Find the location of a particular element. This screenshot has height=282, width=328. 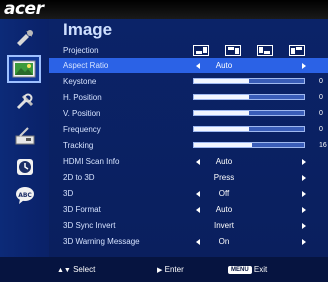

menu-row-value: Off is located at coordinates (224, 193).